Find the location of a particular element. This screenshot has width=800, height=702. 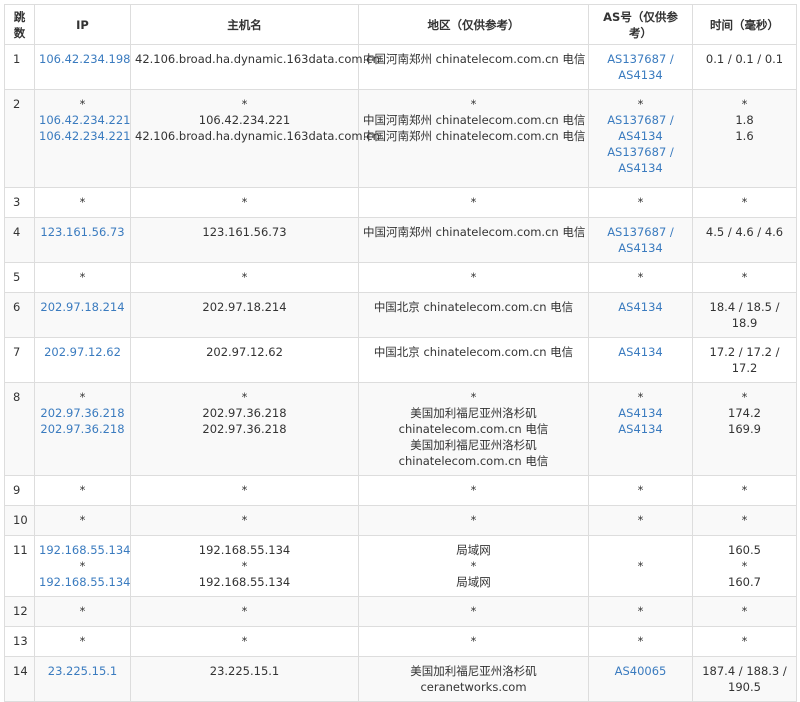

hop-cell: 7 is located at coordinates (19, 360).